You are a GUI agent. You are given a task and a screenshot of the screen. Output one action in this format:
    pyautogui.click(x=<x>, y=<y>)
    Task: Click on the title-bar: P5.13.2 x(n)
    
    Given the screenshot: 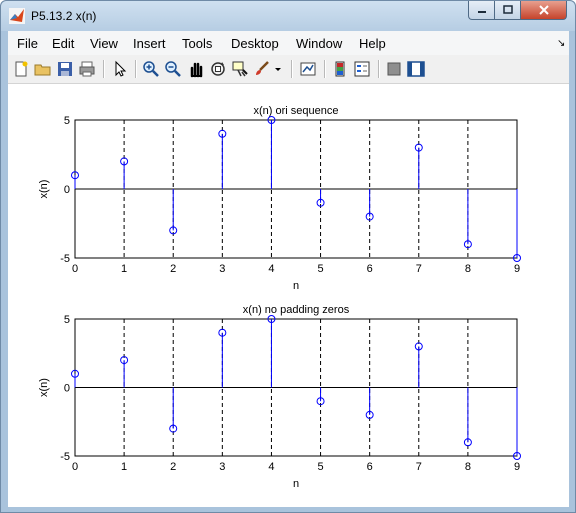 What is the action you would take?
    pyautogui.click(x=288, y=16)
    